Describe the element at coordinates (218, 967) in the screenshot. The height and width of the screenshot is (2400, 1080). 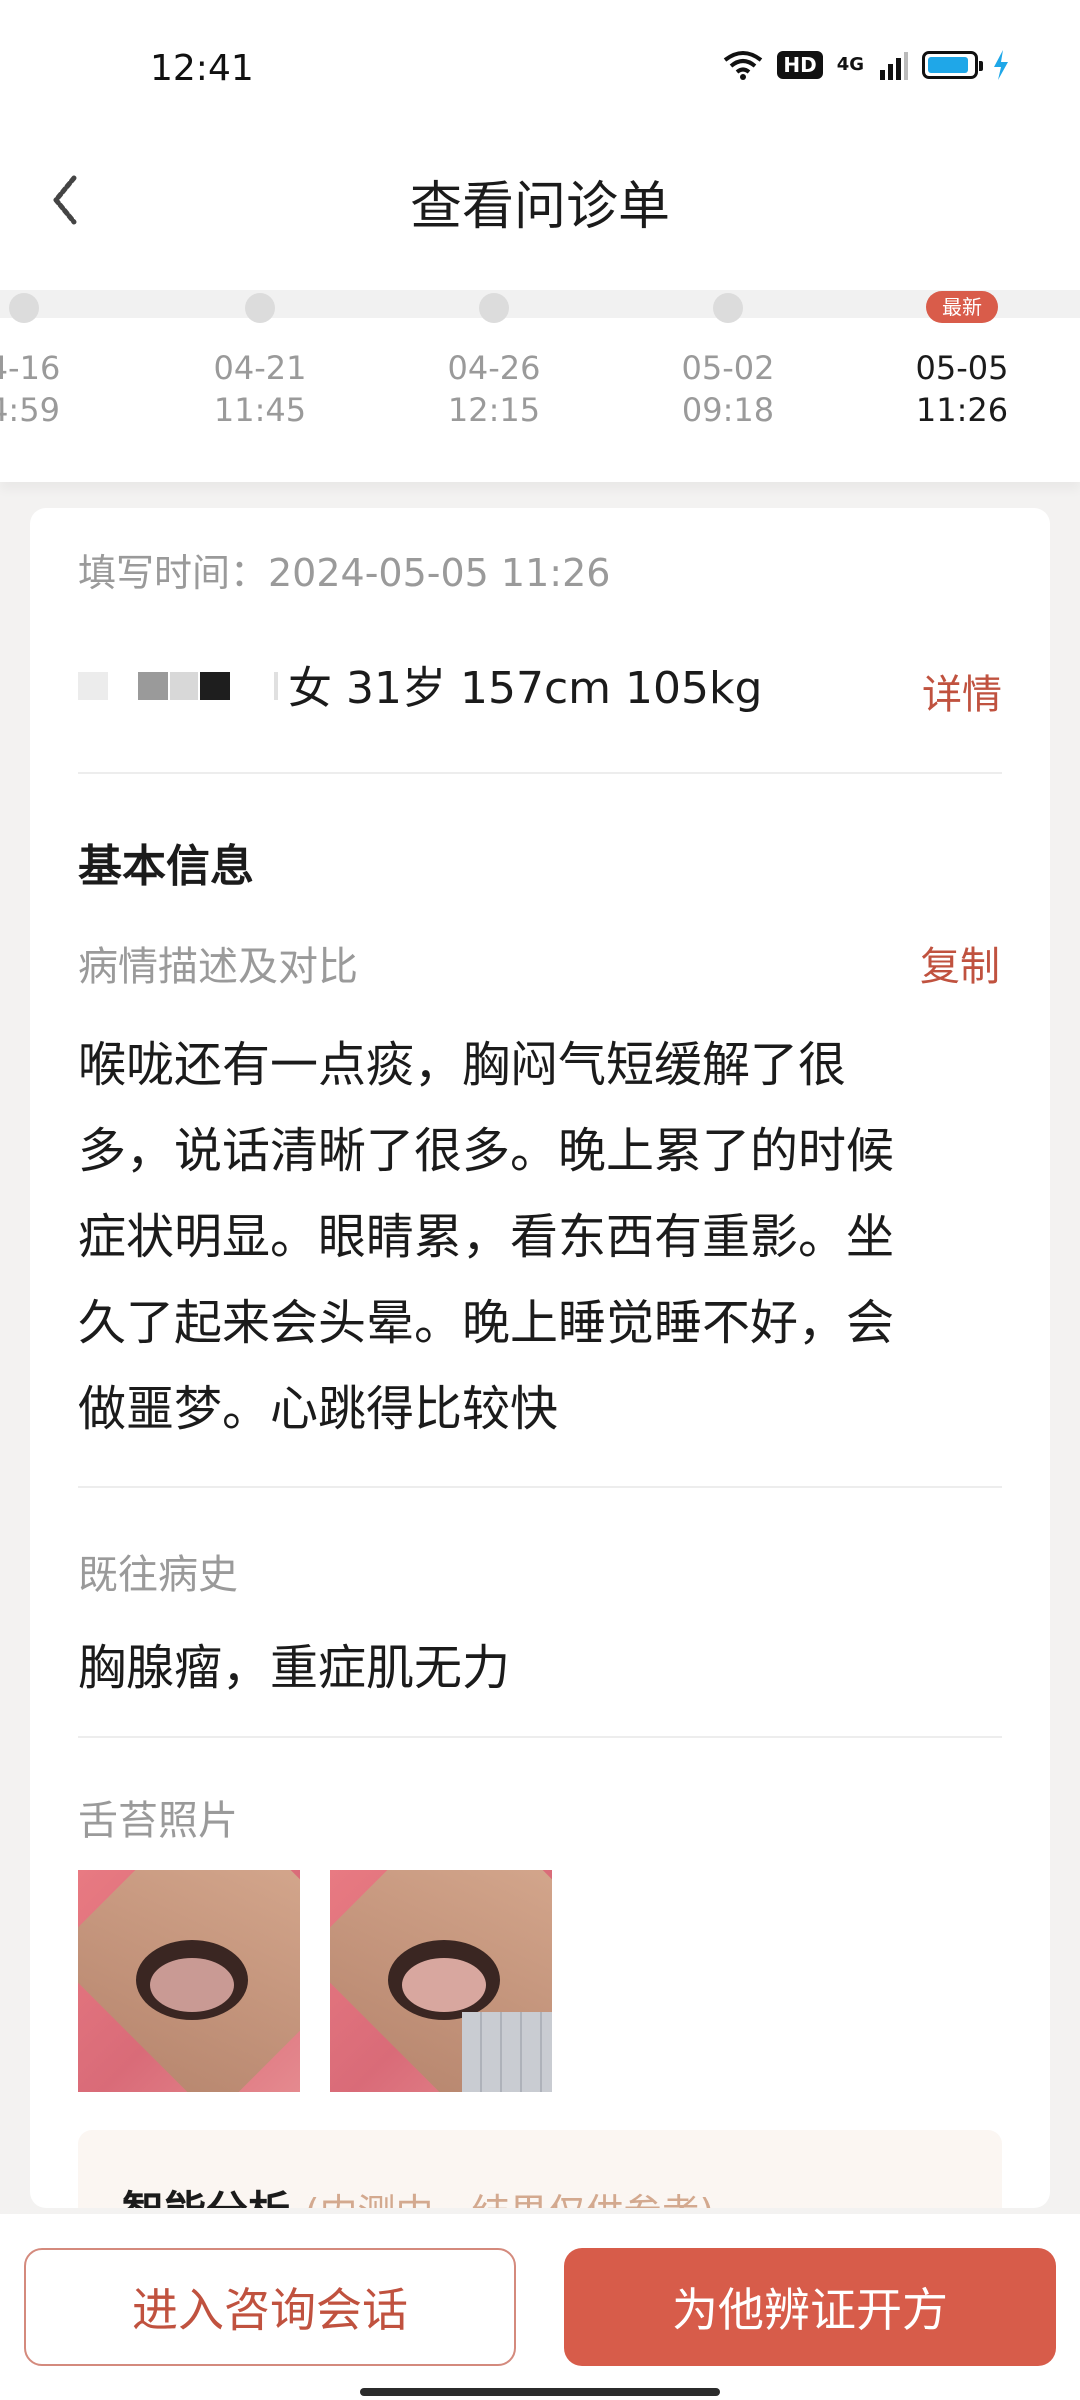
I see `description-label: 病情描述及对比` at that location.